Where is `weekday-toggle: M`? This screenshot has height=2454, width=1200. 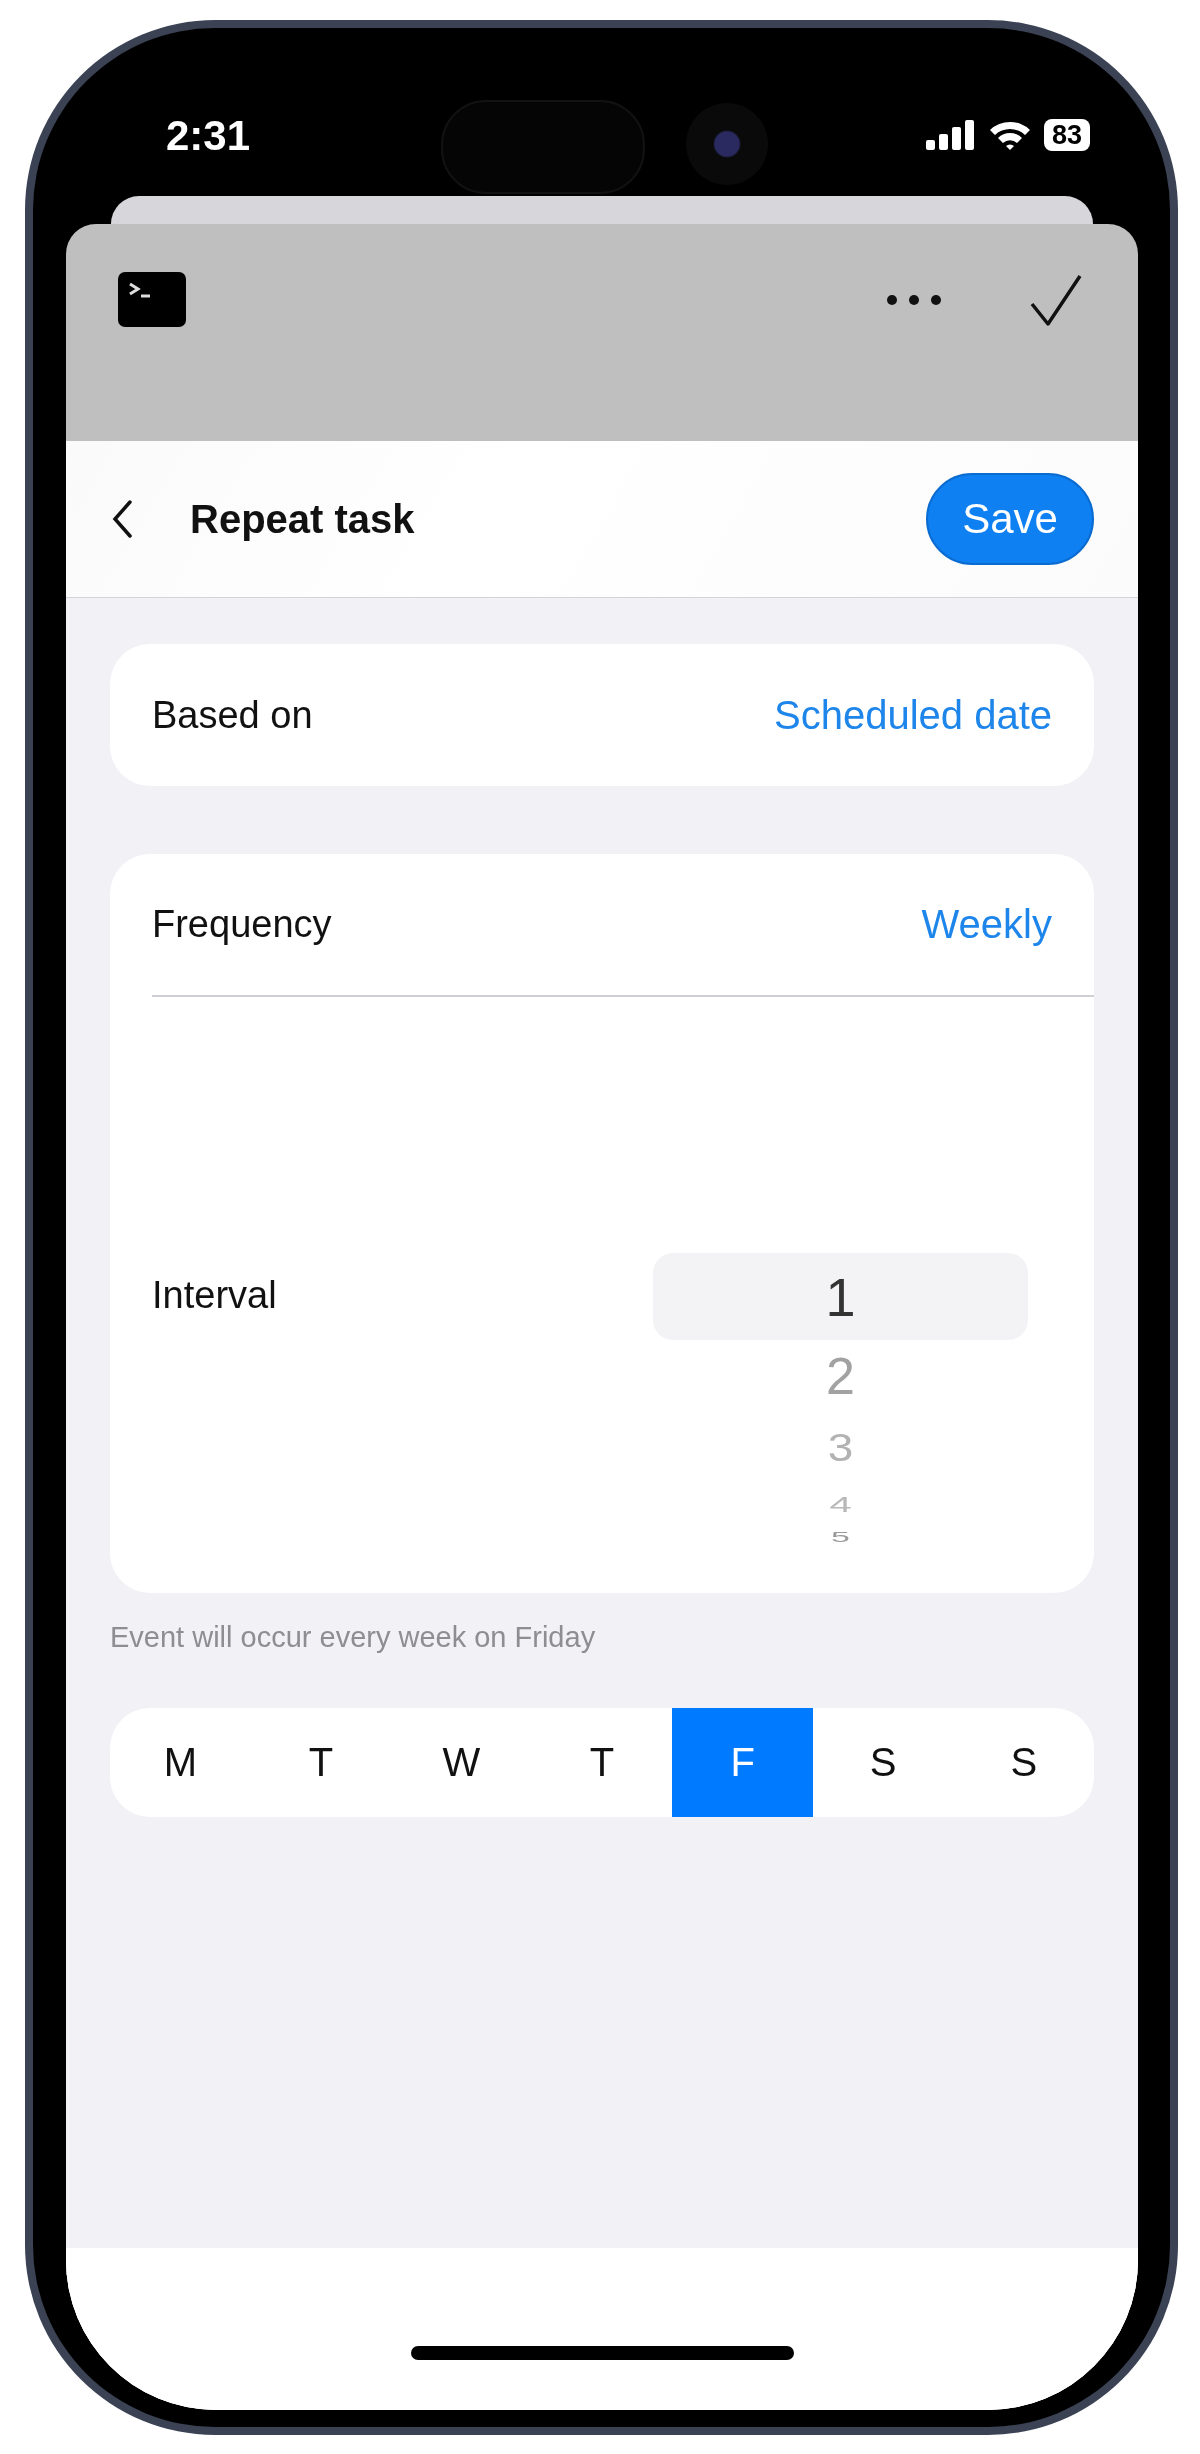 weekday-toggle: M is located at coordinates (180, 1762).